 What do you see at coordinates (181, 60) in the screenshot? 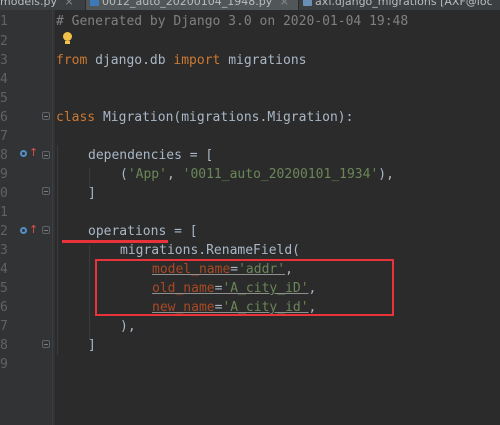
I see `code-line-3: from django.db import migrations` at bounding box center [181, 60].